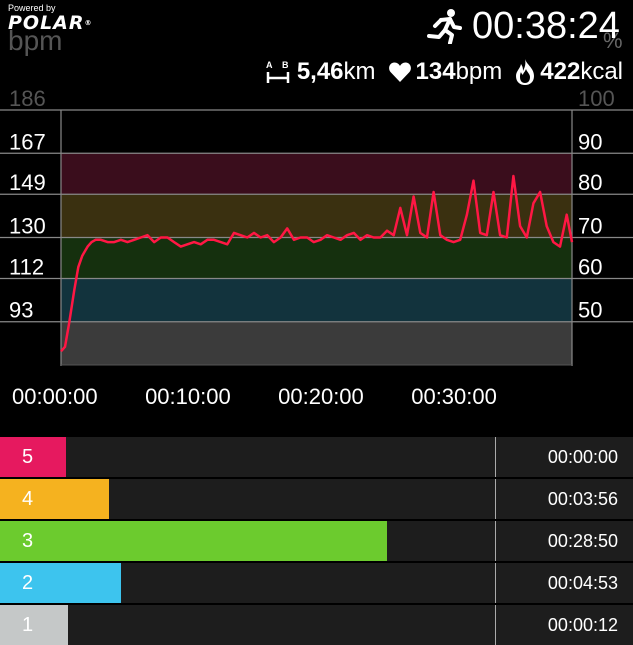 Image resolution: width=633 pixels, height=645 pixels. Describe the element at coordinates (564, 499) in the screenshot. I see `zone-time: 00:03:56` at that location.